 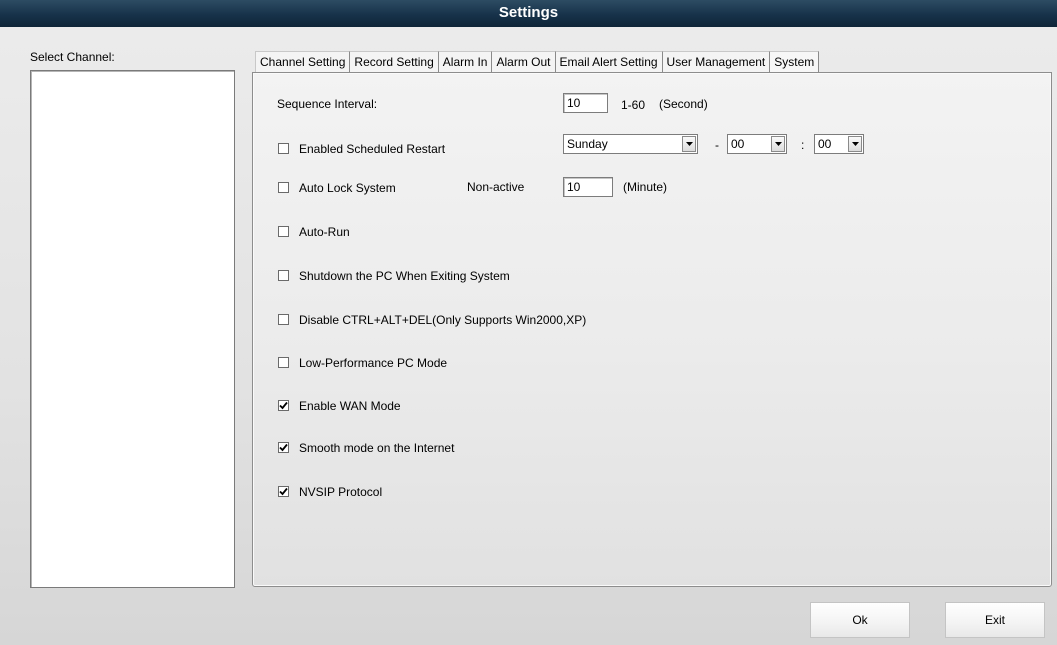 I want to click on restart-hour-value: 00, so click(x=738, y=144).